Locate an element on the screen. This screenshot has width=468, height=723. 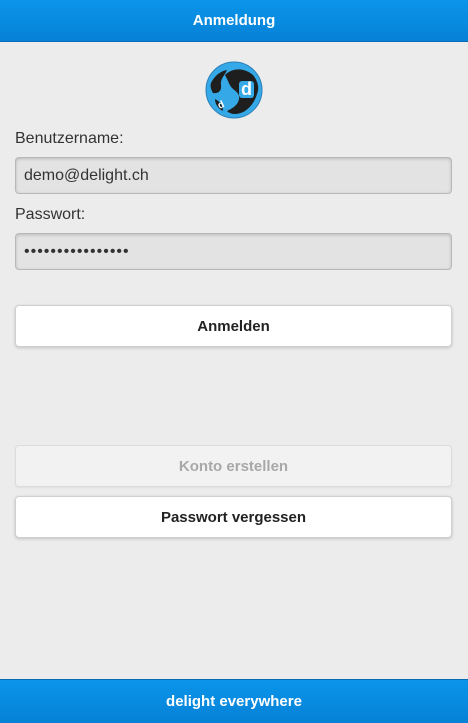
username-label: Benutzername: is located at coordinates (69, 138).